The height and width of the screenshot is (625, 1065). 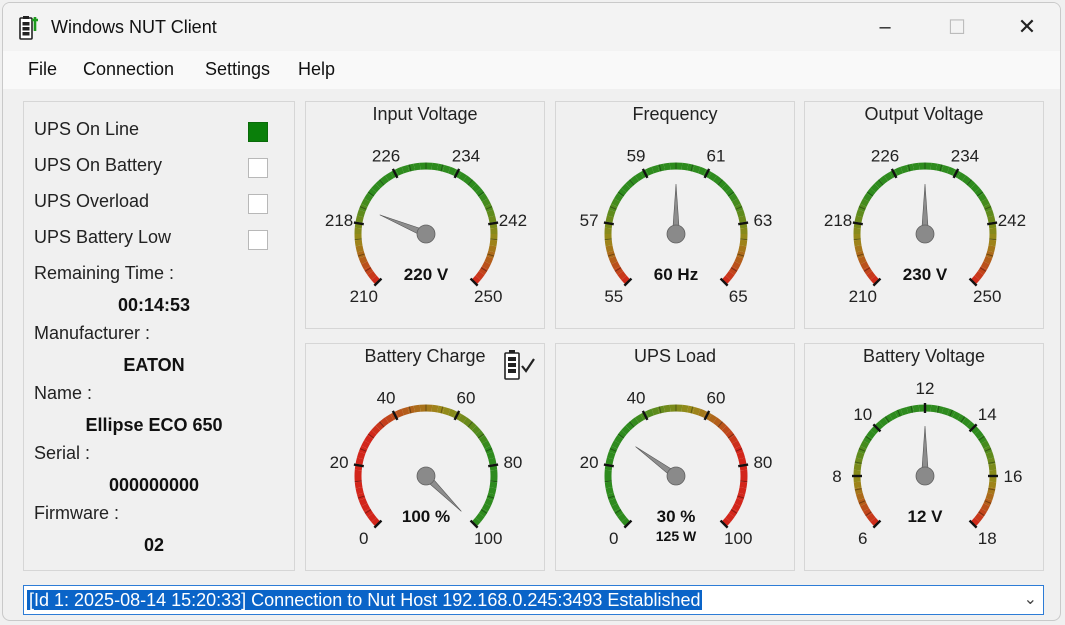 What do you see at coordinates (862, 538) in the screenshot?
I see `gauge-tick-label: 6` at bounding box center [862, 538].